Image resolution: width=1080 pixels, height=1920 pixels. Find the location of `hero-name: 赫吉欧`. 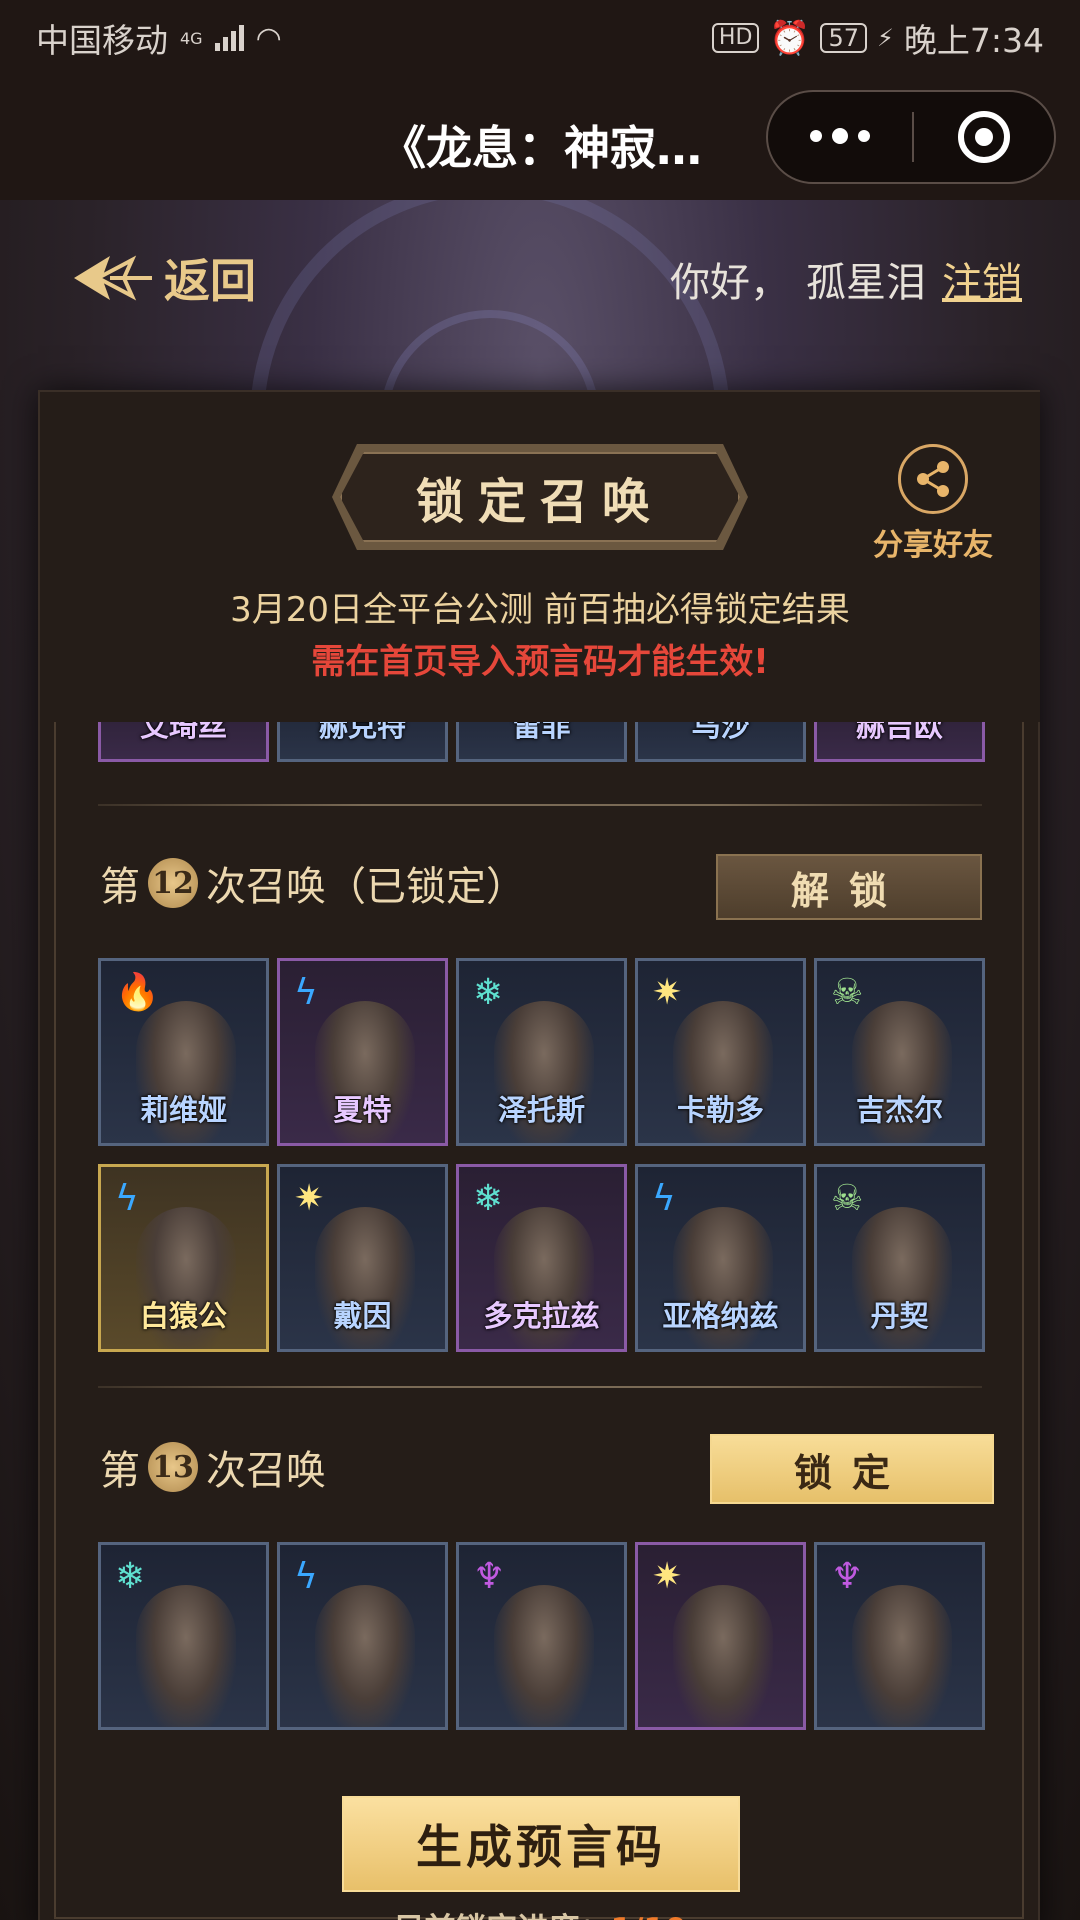

hero-name: 赫吉欧 is located at coordinates (899, 732).